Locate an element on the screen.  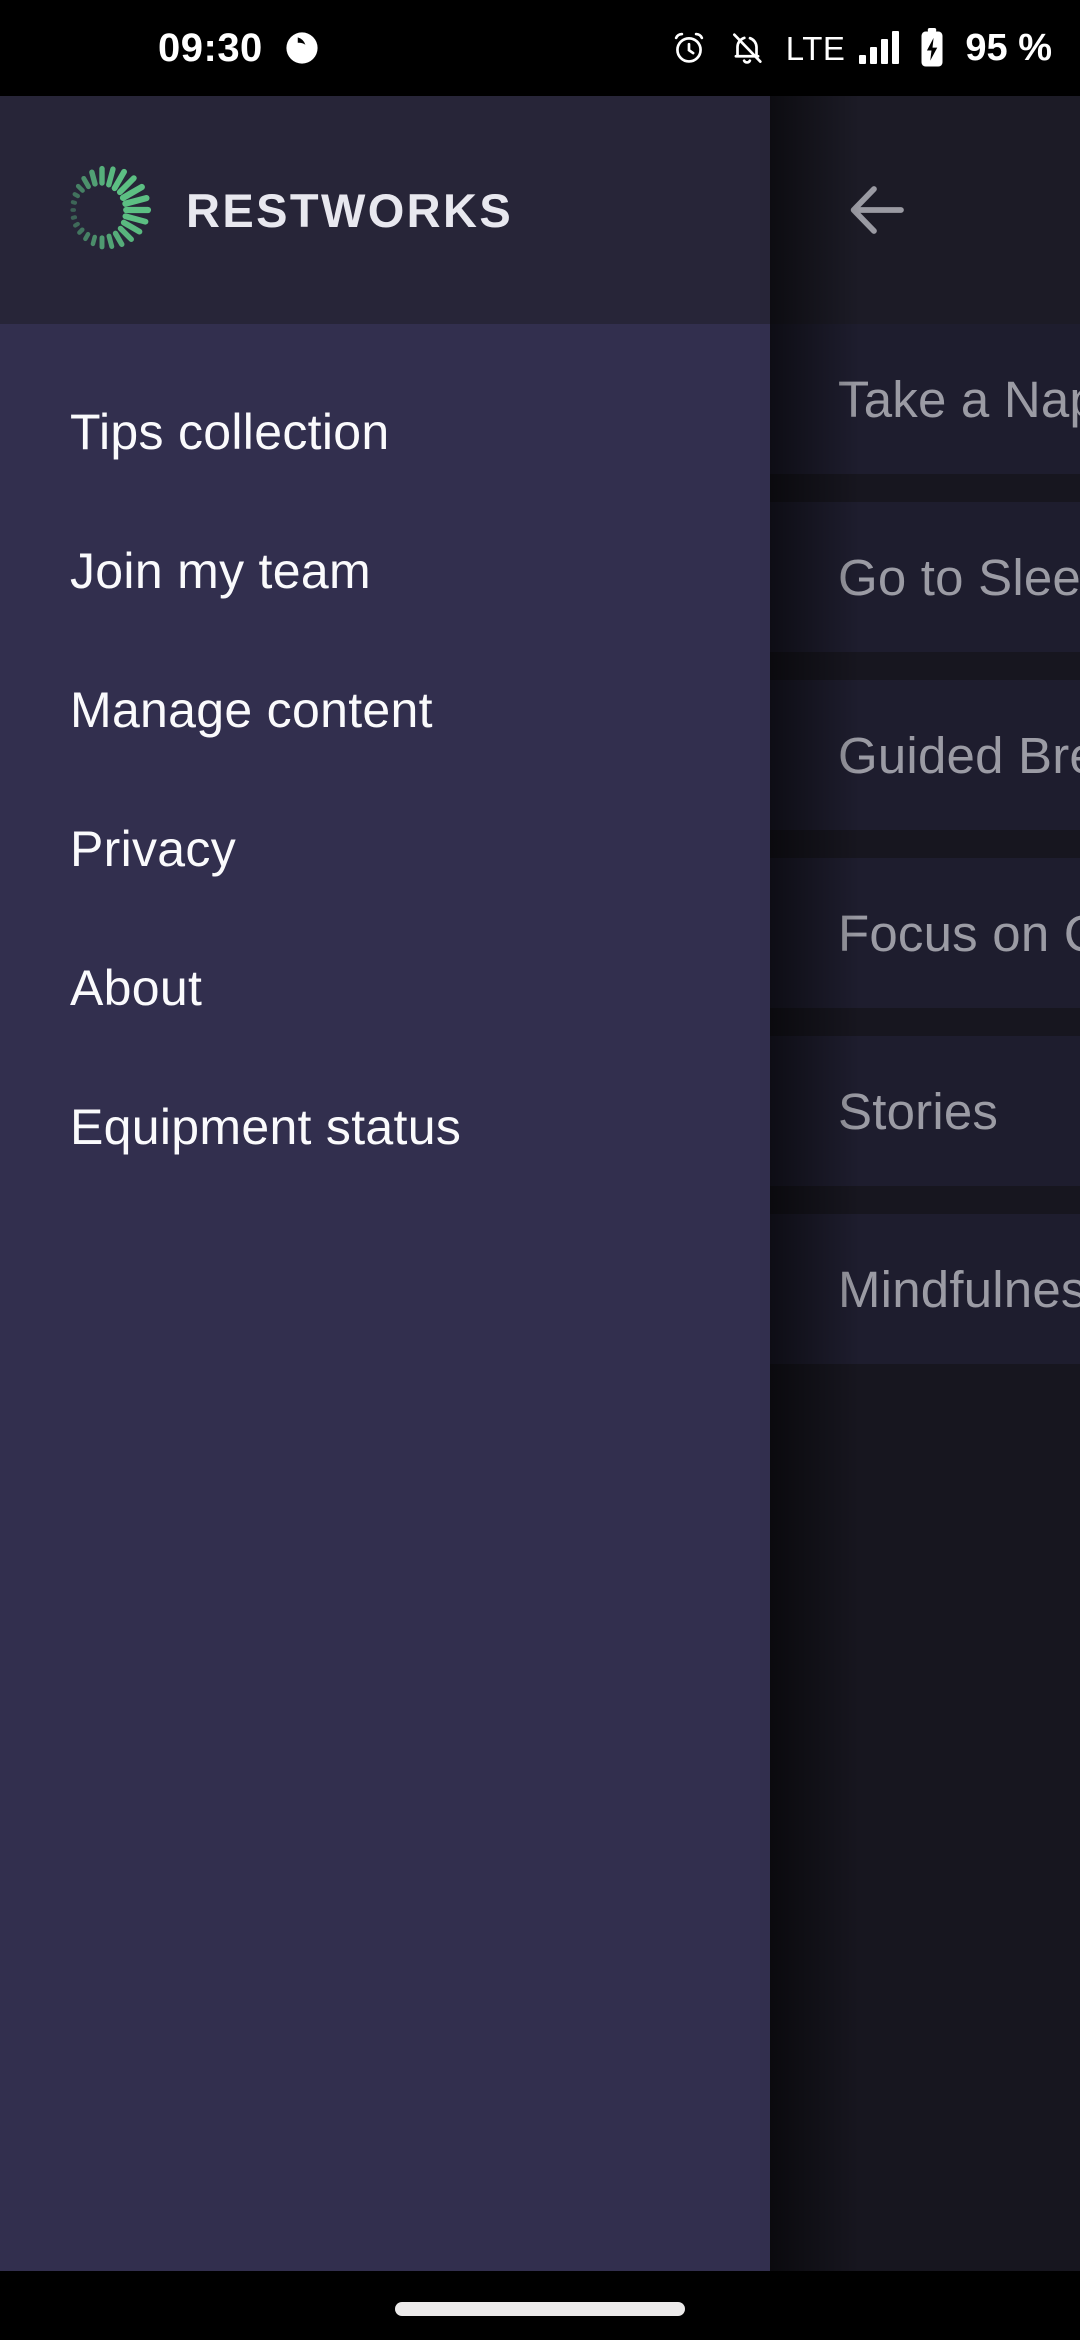
brand: RESTWORKS is located at coordinates (280, 210).